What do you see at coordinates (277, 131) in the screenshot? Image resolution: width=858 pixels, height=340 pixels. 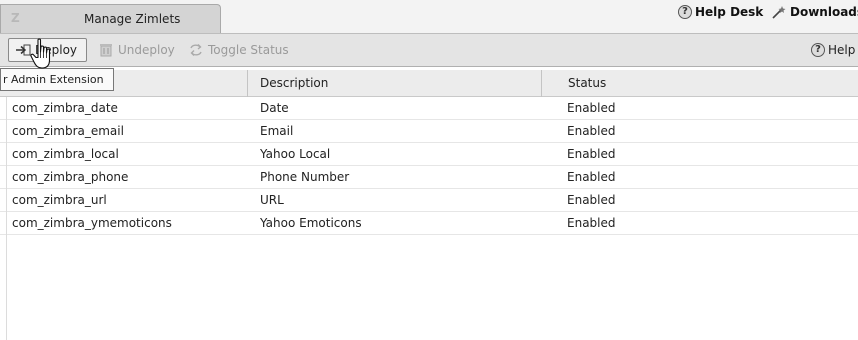 I see `cell-description: Email` at bounding box center [277, 131].